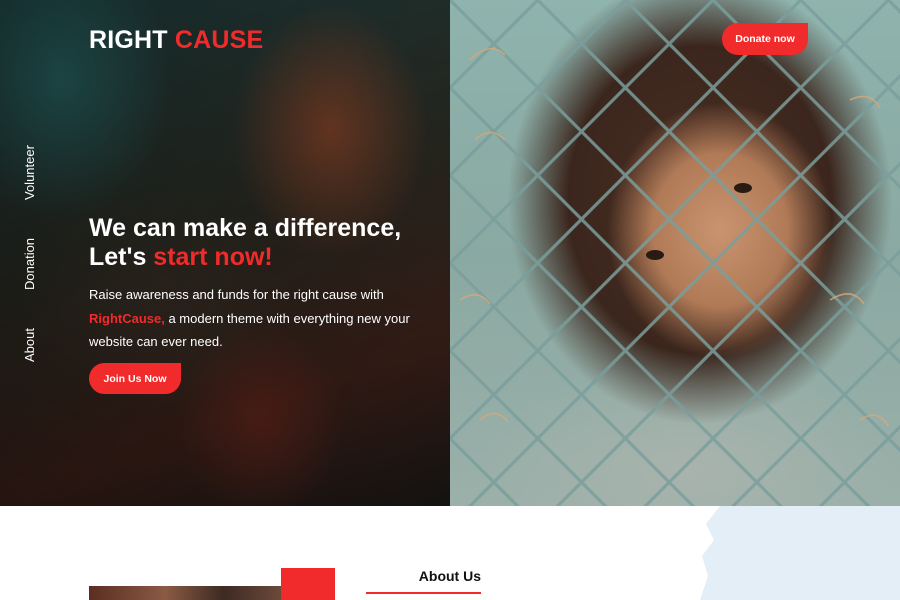 The height and width of the screenshot is (600, 900). Describe the element at coordinates (29, 264) in the screenshot. I see `side-nav-item-donation: Donation` at that location.